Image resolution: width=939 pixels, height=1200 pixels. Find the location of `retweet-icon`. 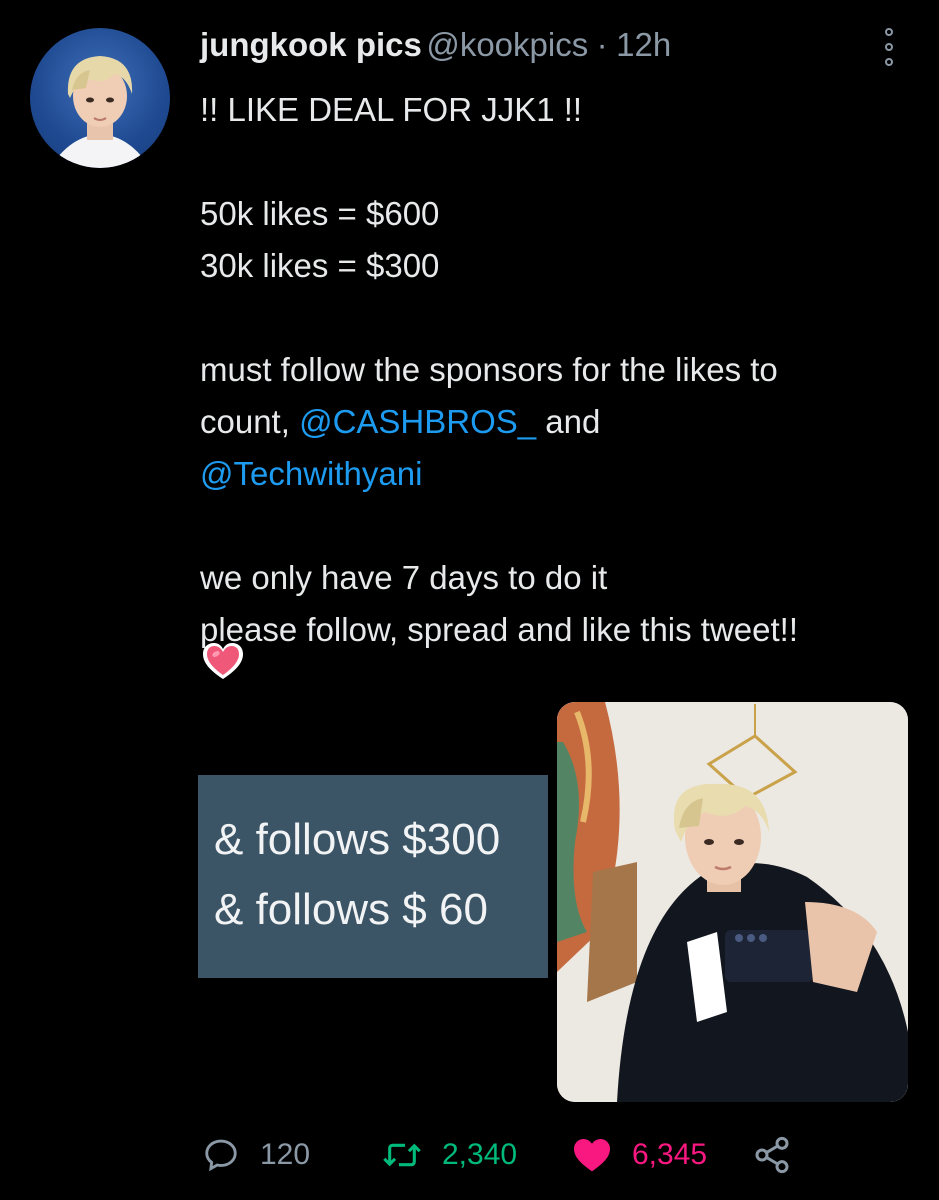

retweet-icon is located at coordinates (402, 1155).